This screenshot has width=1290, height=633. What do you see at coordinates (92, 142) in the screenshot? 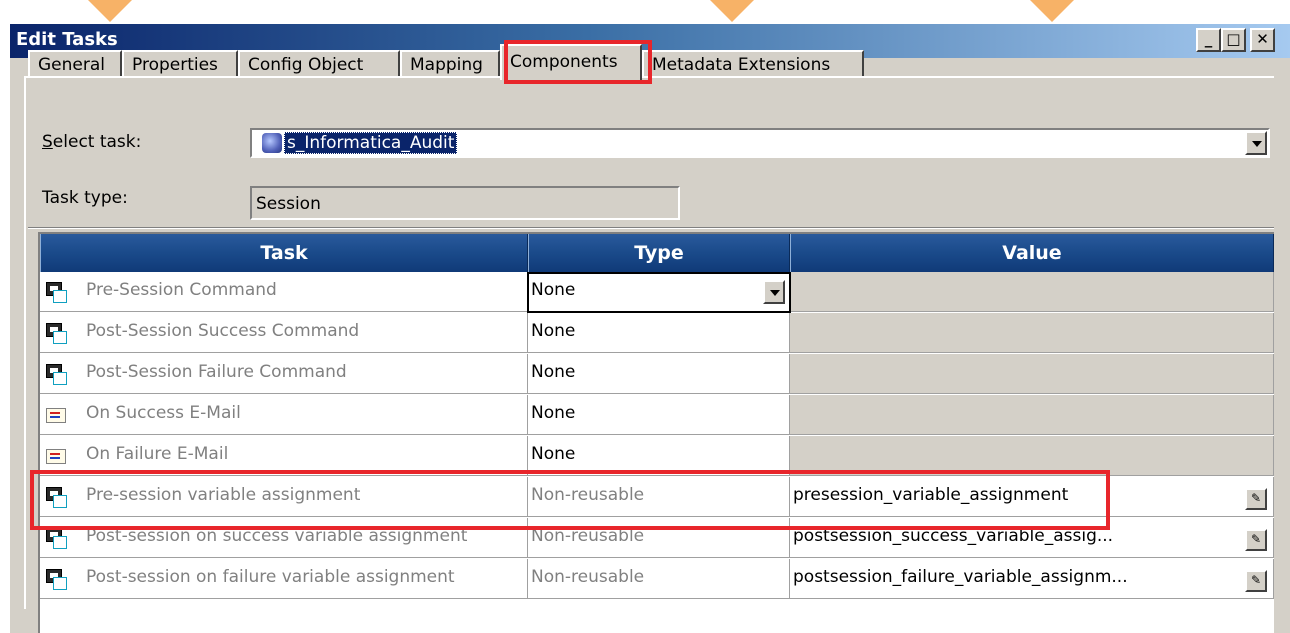
I see `select-task-label: Select task:` at bounding box center [92, 142].